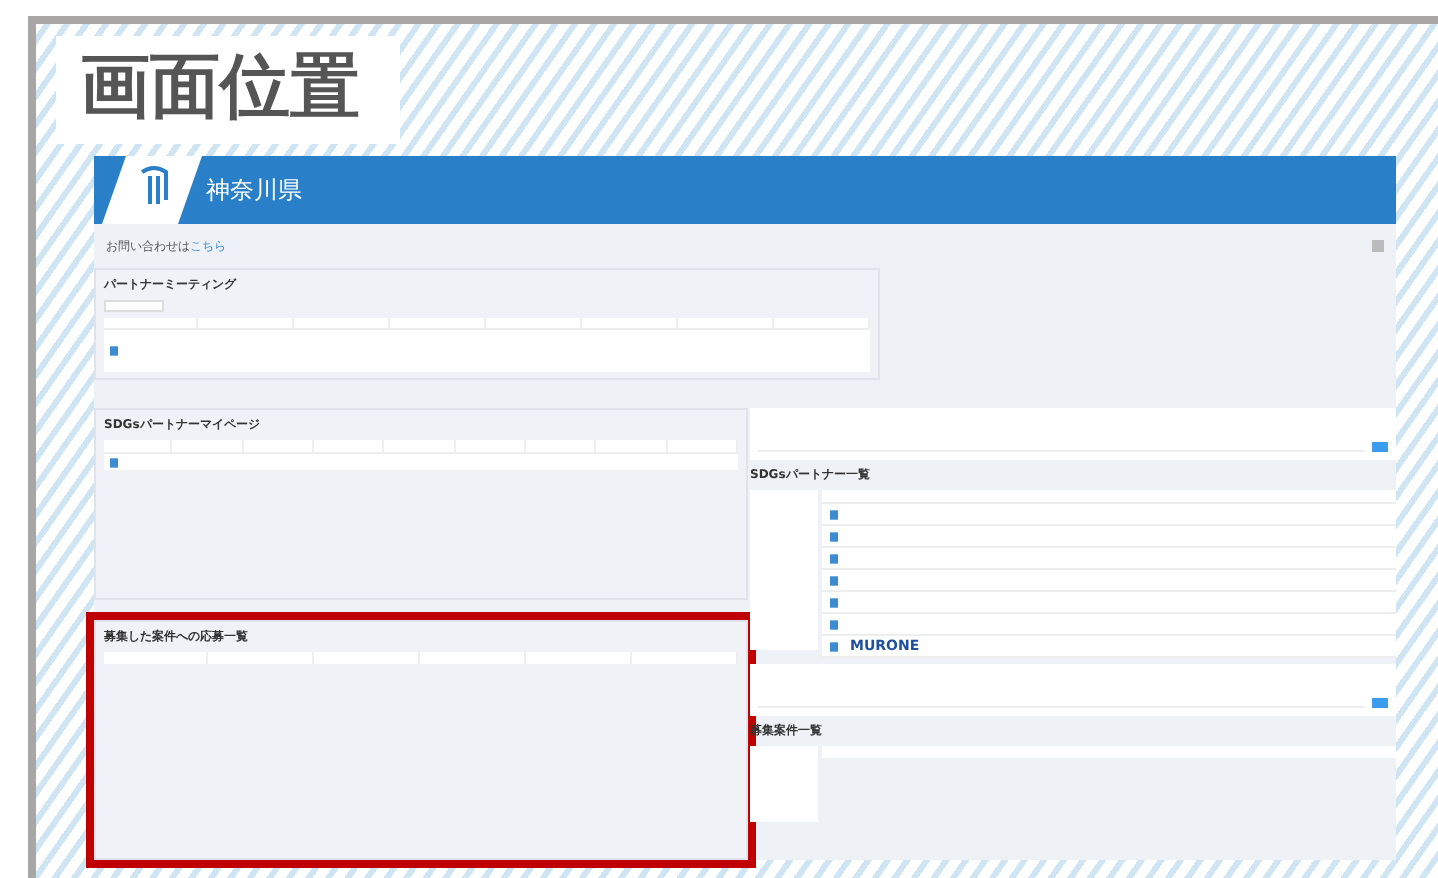 This screenshot has width=1438, height=878. Describe the element at coordinates (228, 90) in the screenshot. I see `slide-title: 画面位置` at that location.